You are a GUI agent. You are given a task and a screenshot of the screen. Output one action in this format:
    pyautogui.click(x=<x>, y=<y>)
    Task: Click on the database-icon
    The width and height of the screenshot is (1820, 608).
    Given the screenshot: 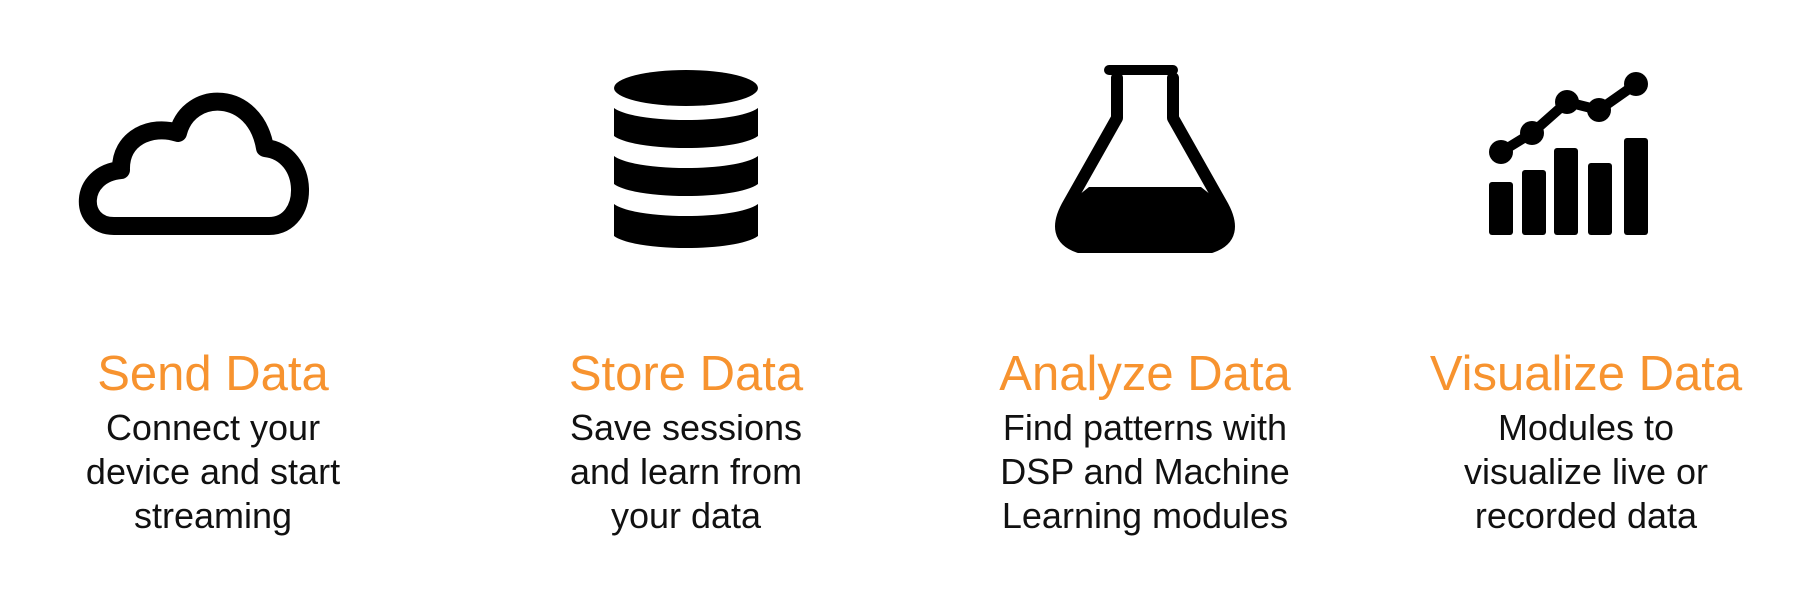 What is the action you would take?
    pyautogui.click(x=686, y=175)
    